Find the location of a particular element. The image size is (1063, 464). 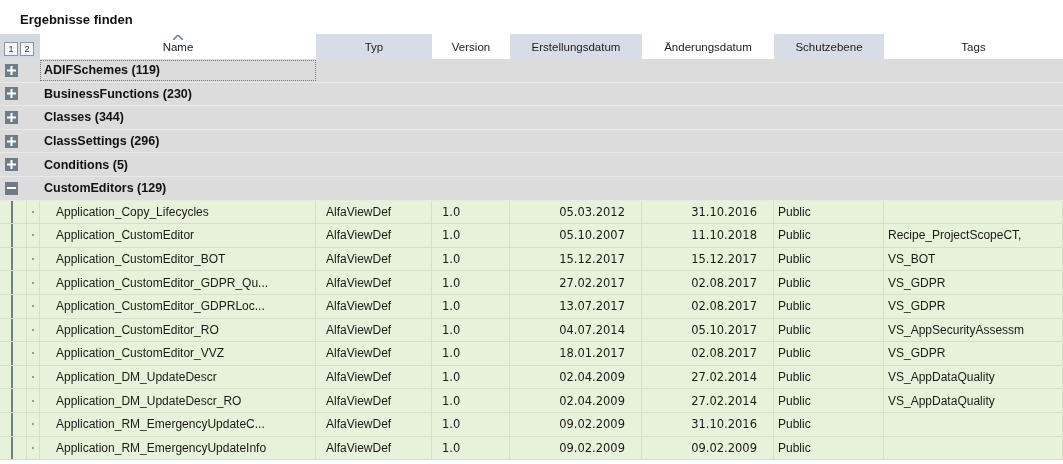

table-cell: 27.02.2017 is located at coordinates (576, 282).